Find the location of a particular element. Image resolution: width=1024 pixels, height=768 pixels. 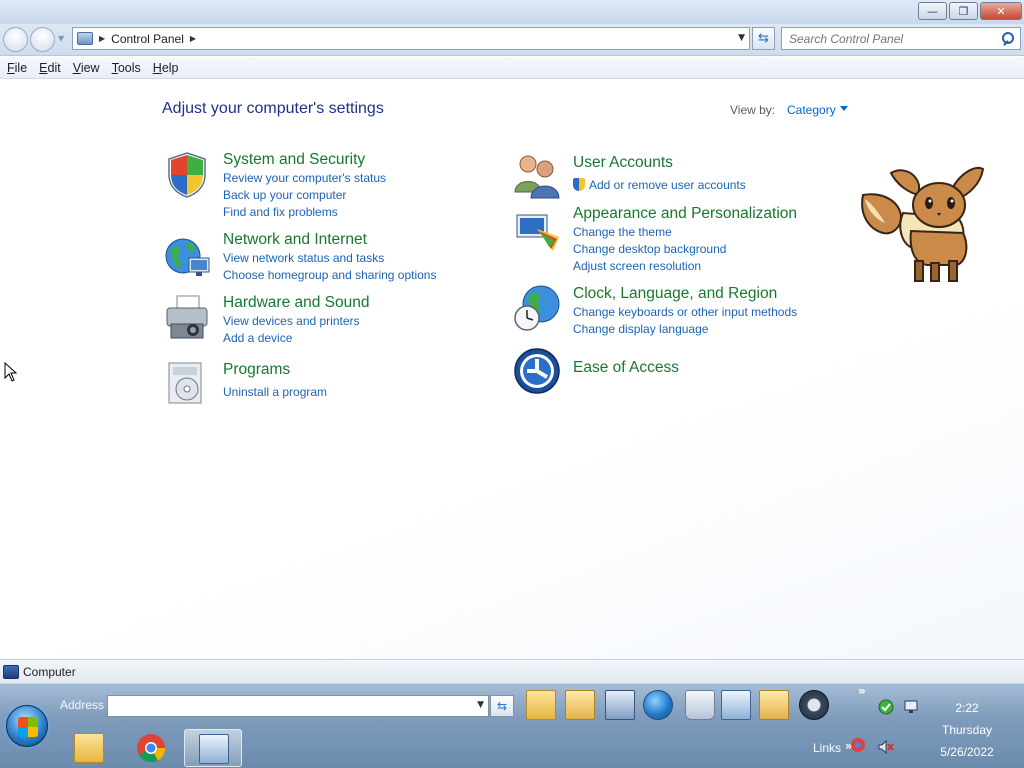

taskbar-address-label: Address is located at coordinates (82, 705).